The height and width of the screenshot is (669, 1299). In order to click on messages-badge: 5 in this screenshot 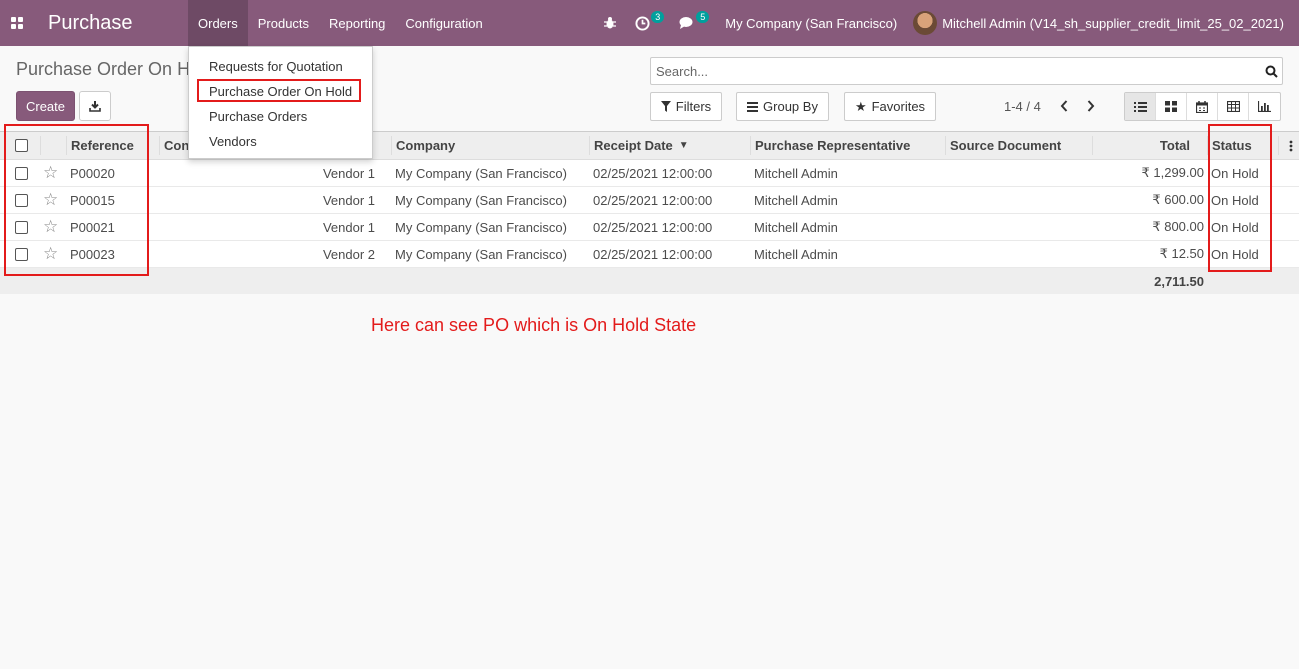, I will do `click(703, 17)`.